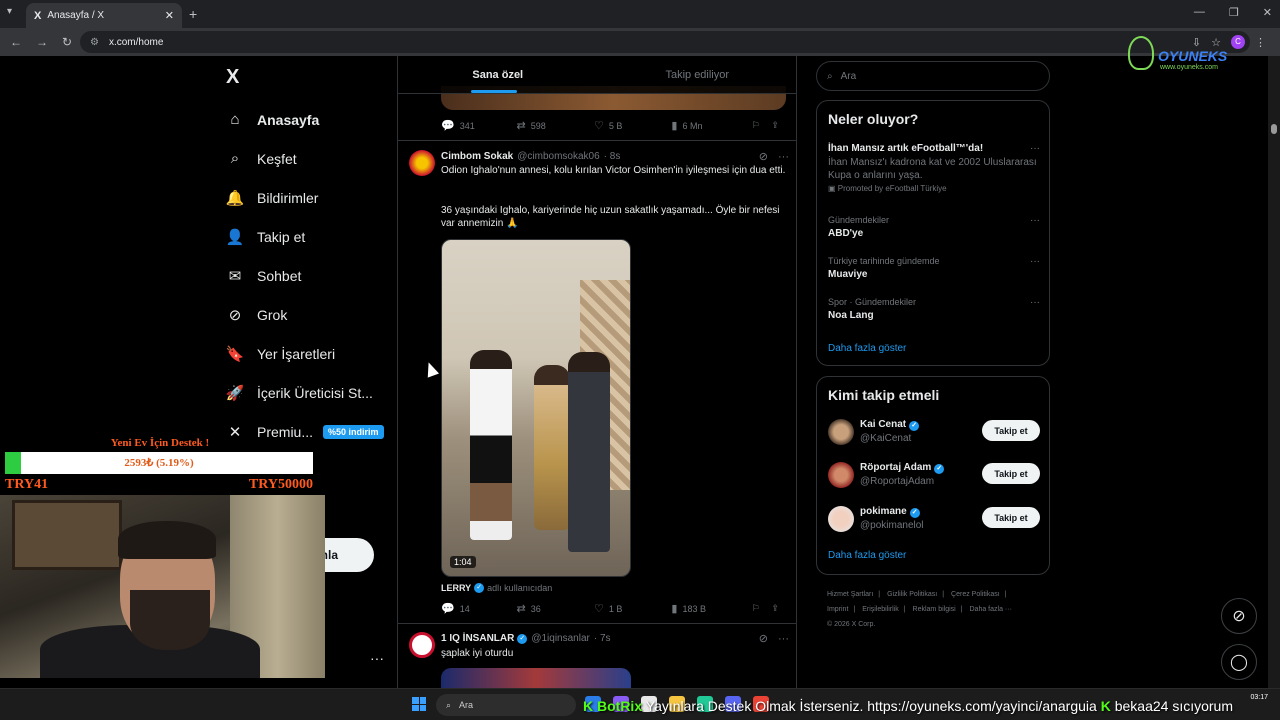 The image size is (1280, 720). Describe the element at coordinates (304, 236) in the screenshot. I see `sidebar-item-follow: 👤 Takip et` at that location.